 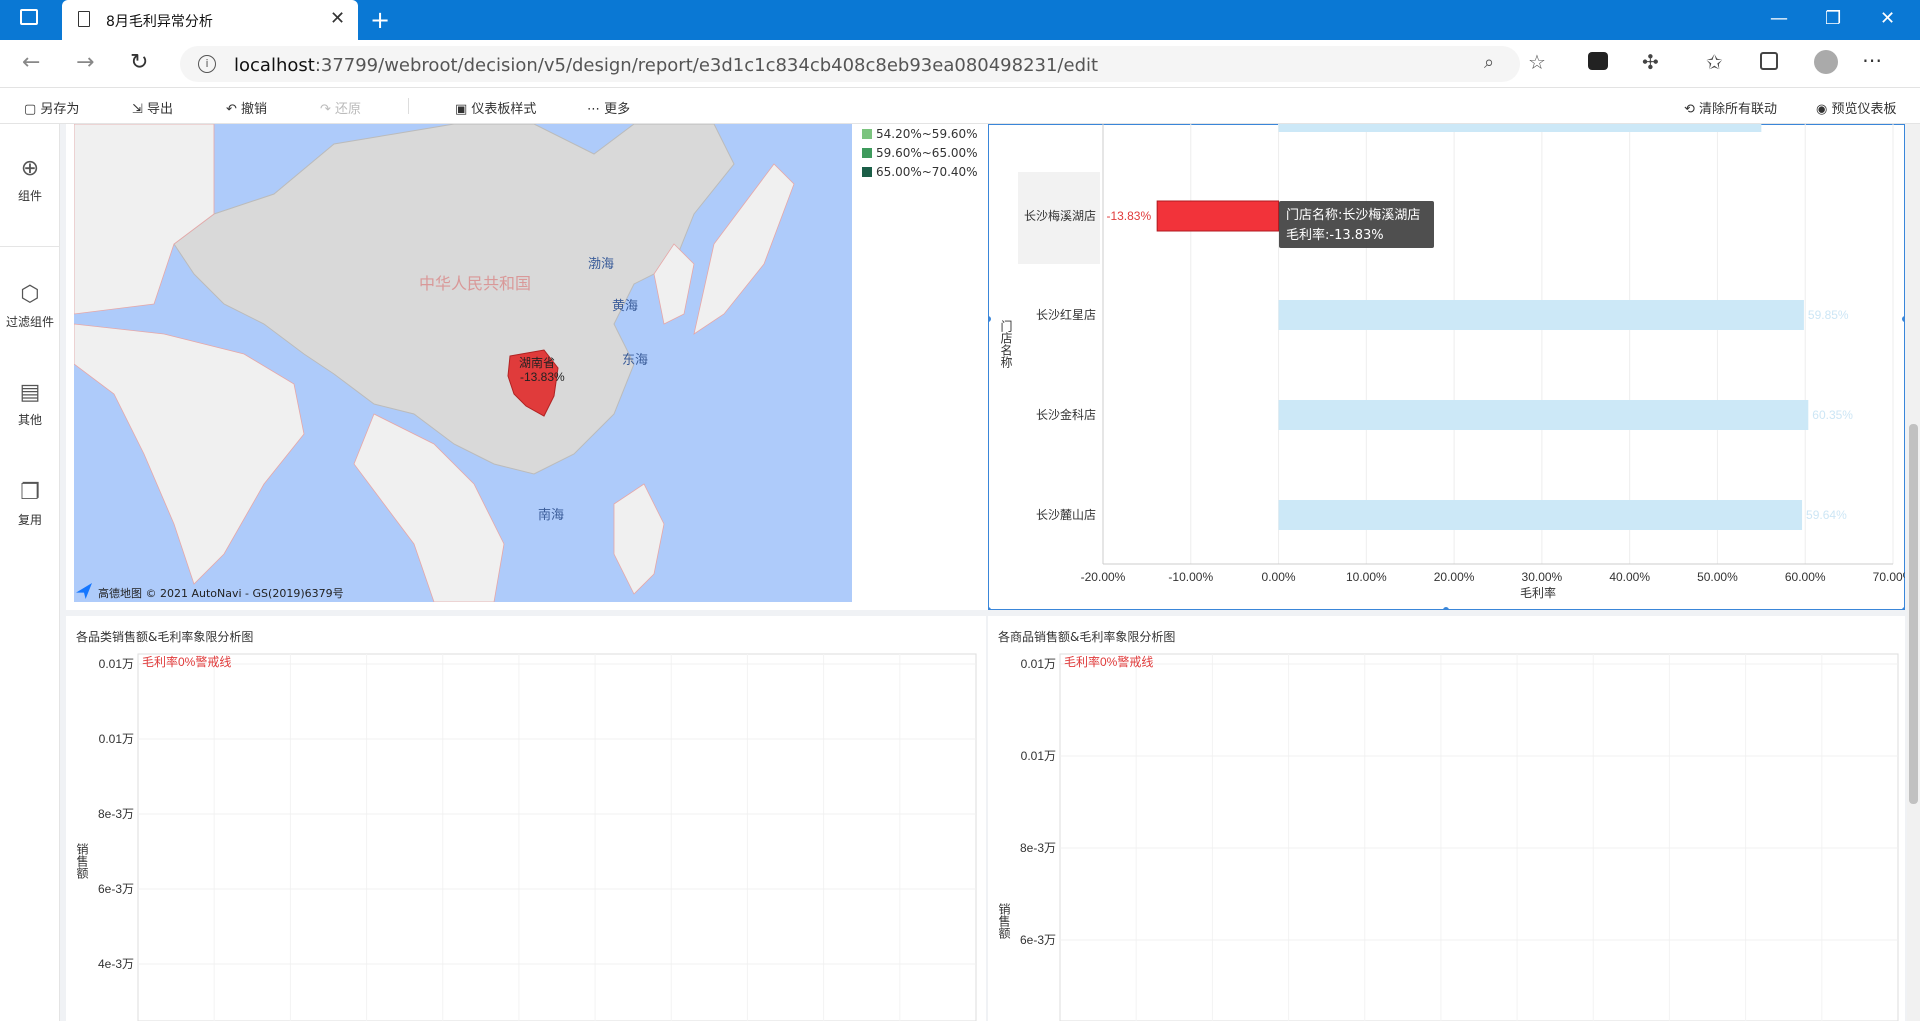 I want to click on new-tab-icon: +, so click(x=380, y=20).